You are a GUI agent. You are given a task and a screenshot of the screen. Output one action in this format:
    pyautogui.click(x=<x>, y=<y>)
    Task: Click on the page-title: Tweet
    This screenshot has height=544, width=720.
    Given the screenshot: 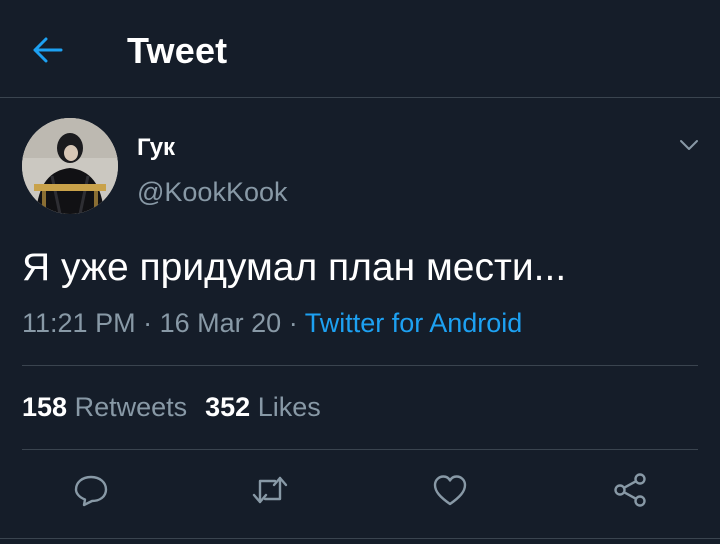 What is the action you would take?
    pyautogui.click(x=177, y=50)
    